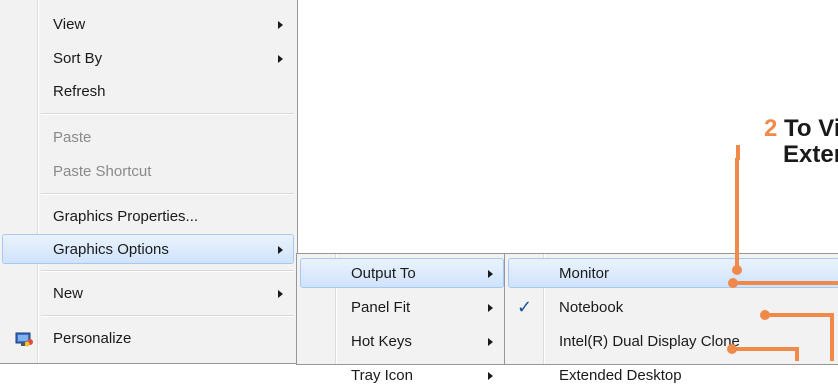 The height and width of the screenshot is (390, 838). I want to click on menu-item-output-to: Output To, so click(402, 273).